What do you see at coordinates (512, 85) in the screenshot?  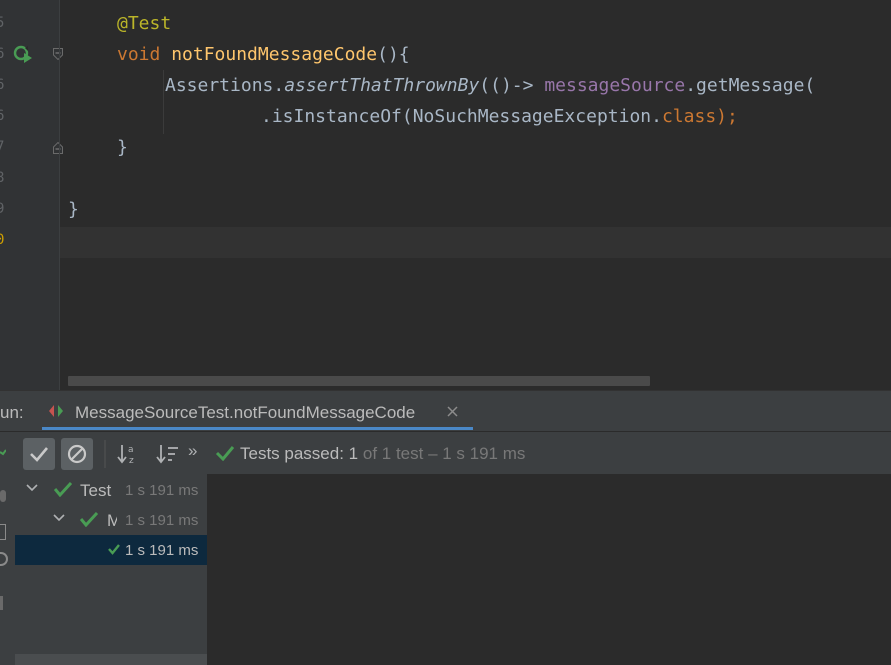 I see `code-text: (()->` at bounding box center [512, 85].